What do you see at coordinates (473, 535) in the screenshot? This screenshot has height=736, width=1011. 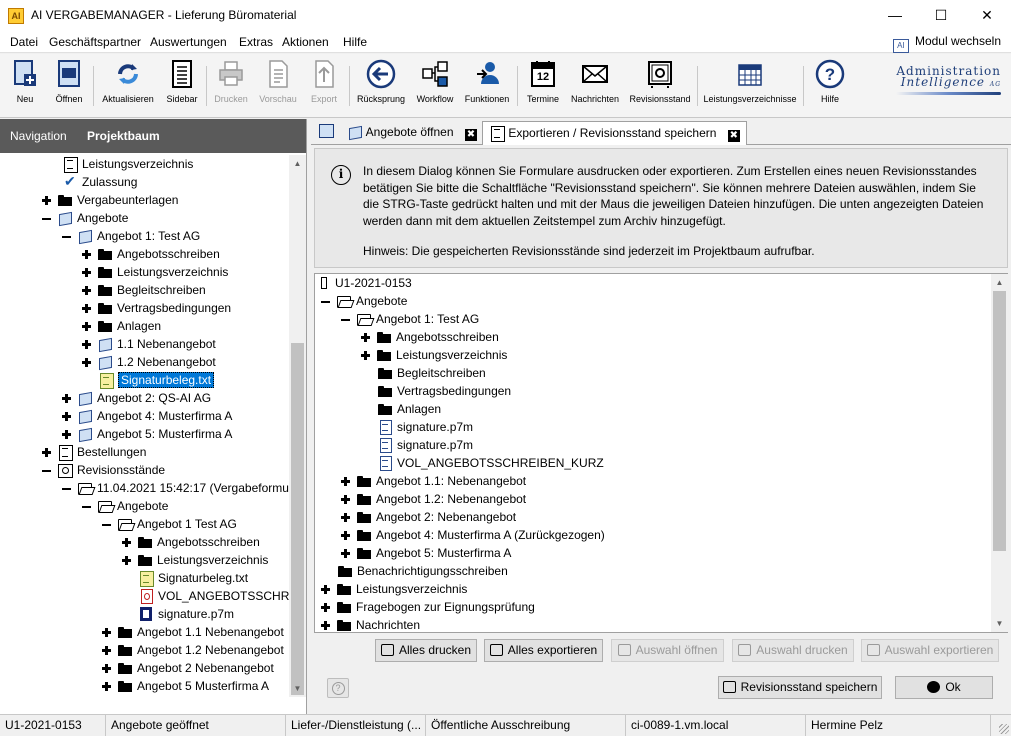 I see `export-tree-item: Angebot 4: Musterfirma A (Zurückgezogen)` at bounding box center [473, 535].